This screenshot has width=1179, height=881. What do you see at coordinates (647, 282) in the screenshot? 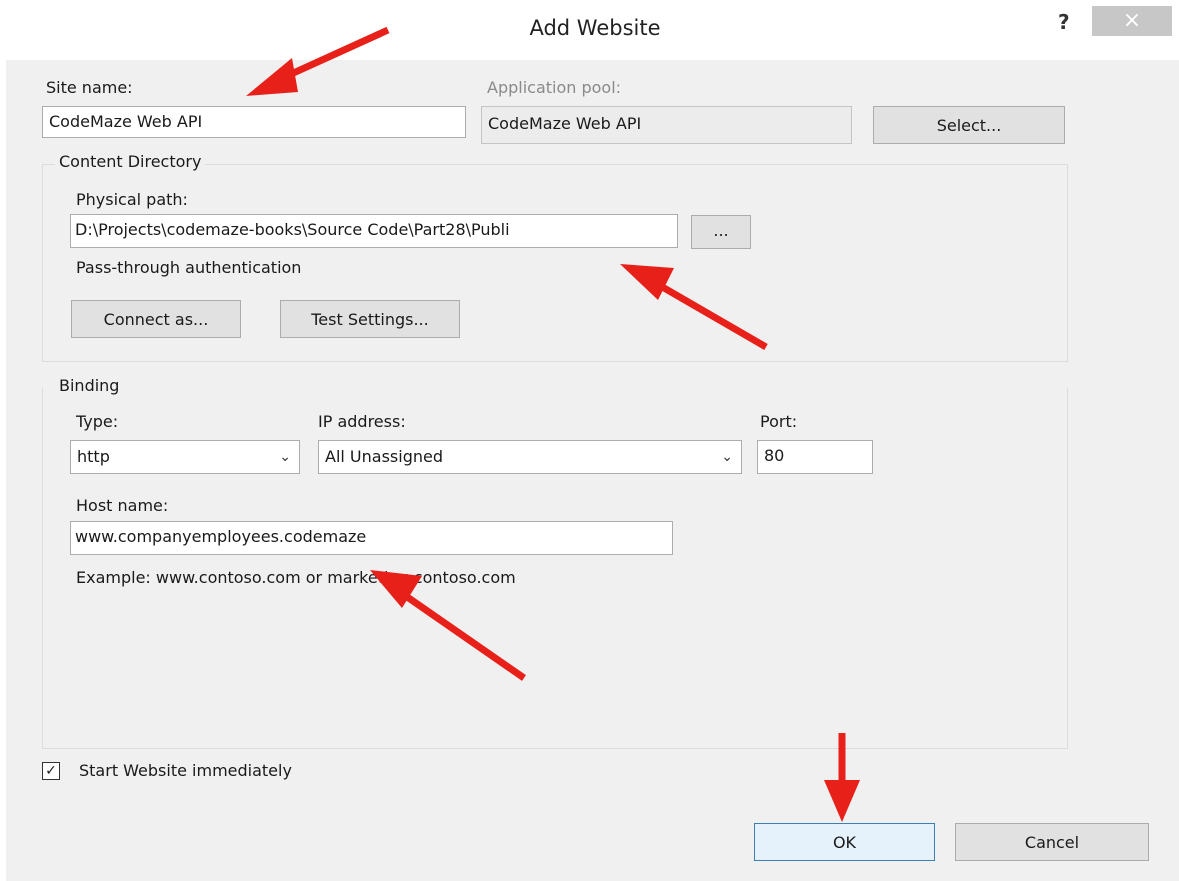
I see `arrow-physical-path-head` at bounding box center [647, 282].